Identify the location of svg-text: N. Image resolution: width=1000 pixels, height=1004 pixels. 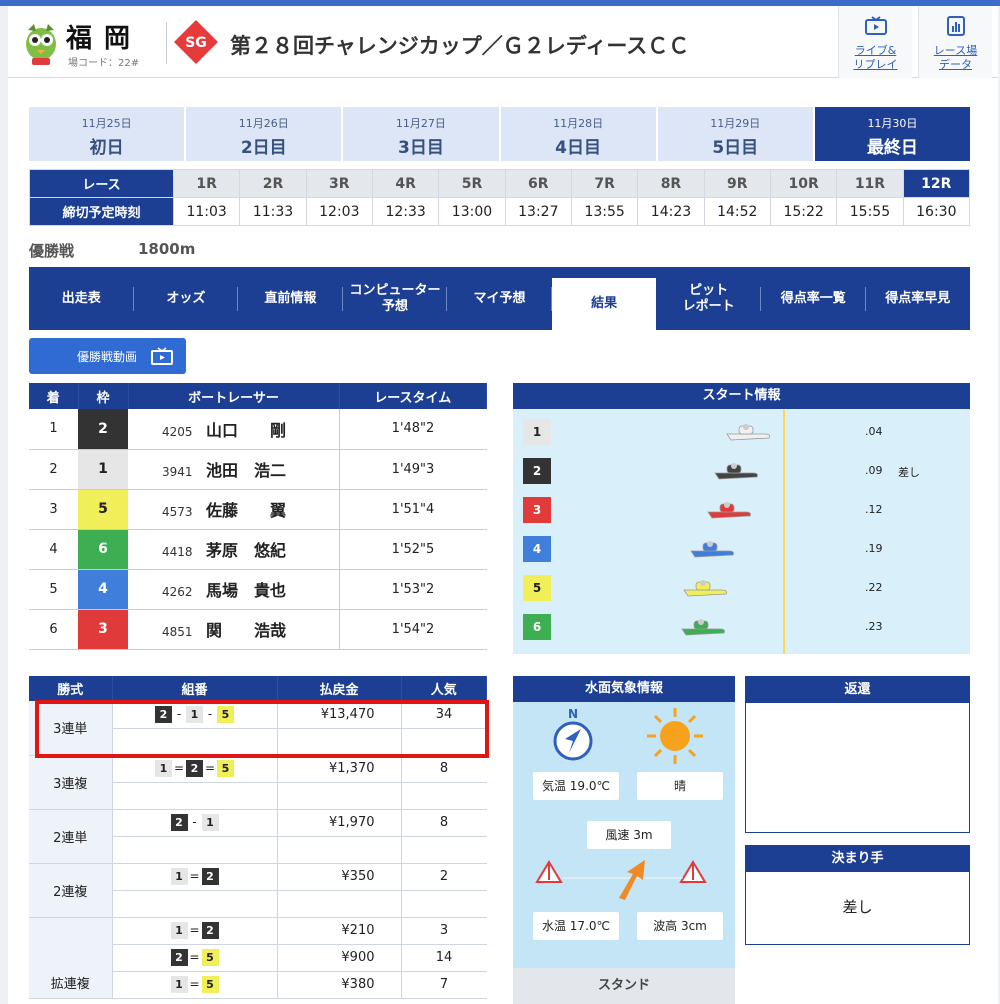
(573, 714).